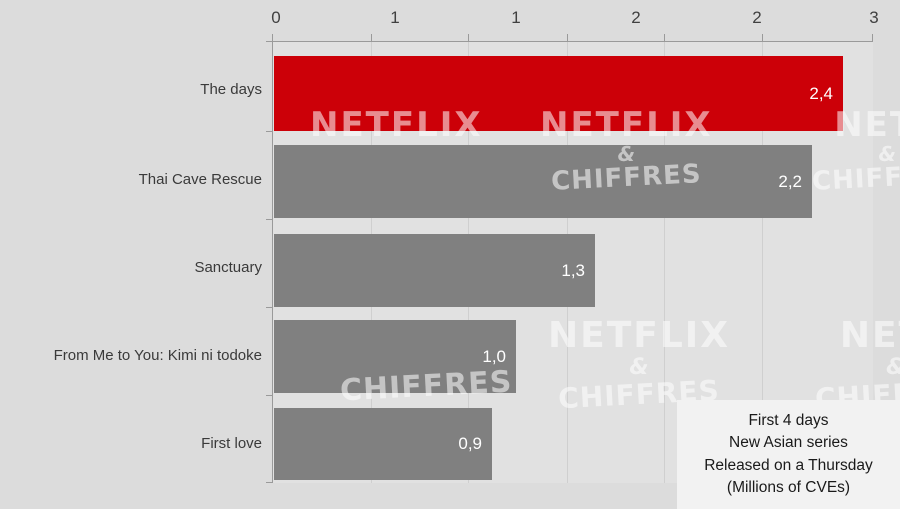 The width and height of the screenshot is (900, 509). I want to click on bar-value-label: 1,0, so click(494, 356).